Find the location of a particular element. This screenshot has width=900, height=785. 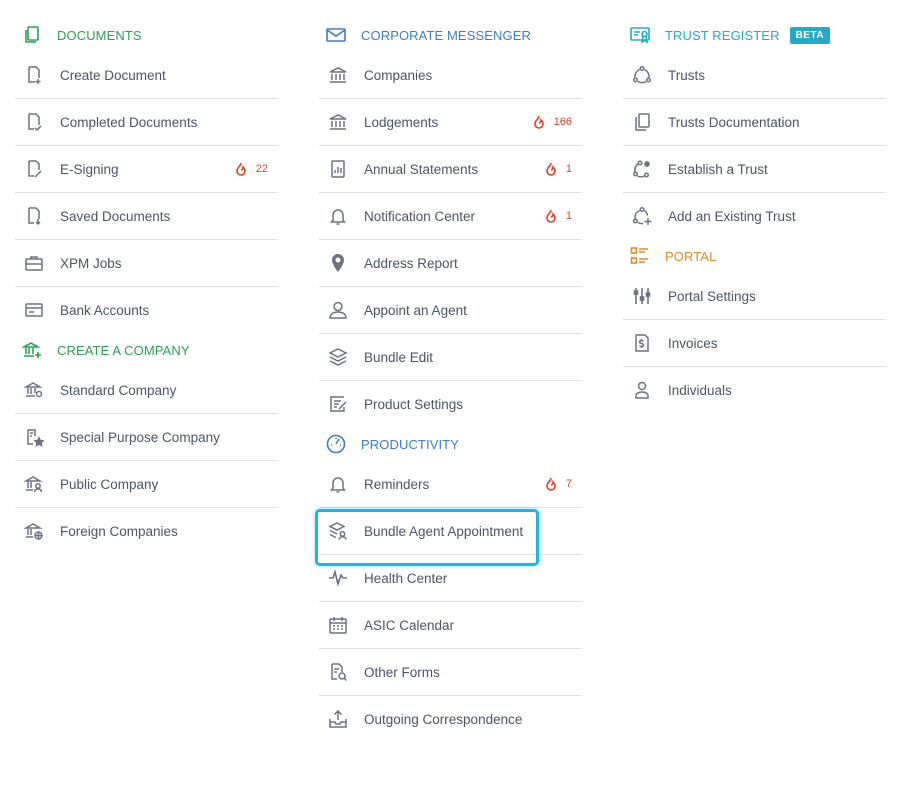

menu-item-product-settings: Product Settings is located at coordinates (450, 404).